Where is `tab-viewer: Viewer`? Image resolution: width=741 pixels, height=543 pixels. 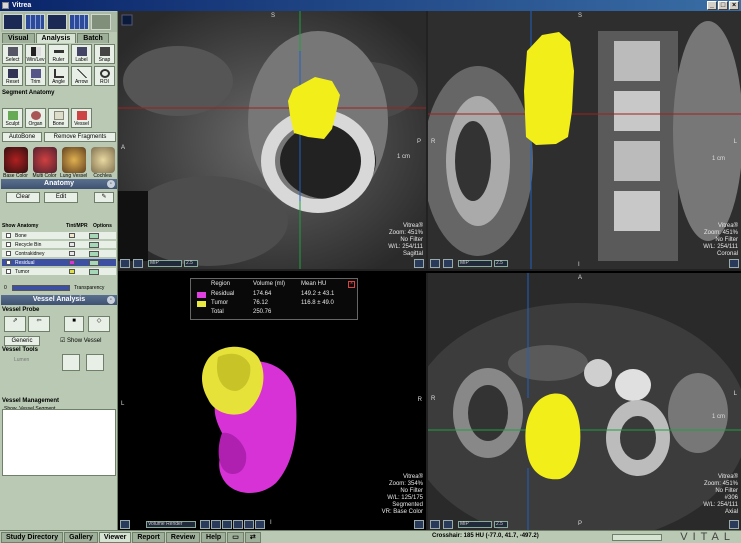 tab-viewer: Viewer is located at coordinates (115, 537).